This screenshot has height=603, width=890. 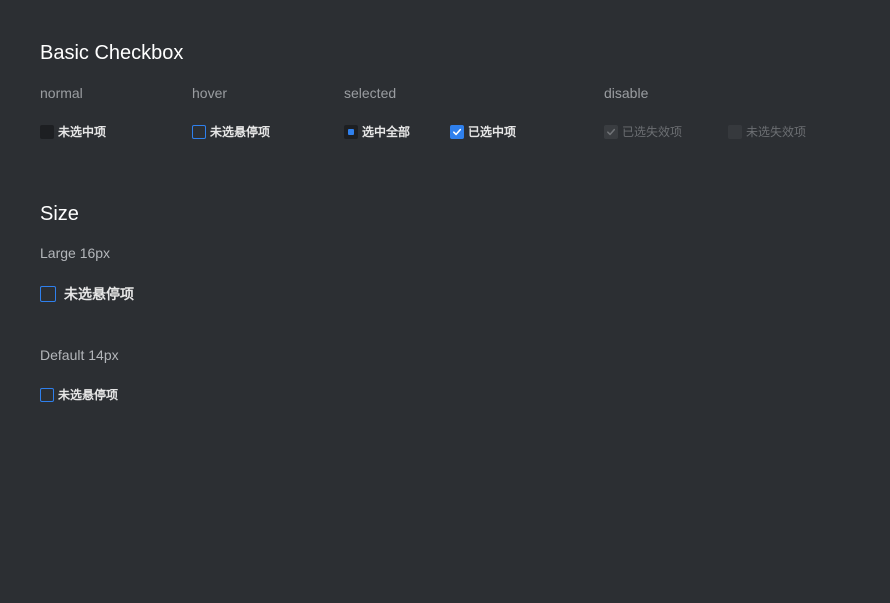 I want to click on checkbox-label: 未选中项, so click(x=82, y=132).